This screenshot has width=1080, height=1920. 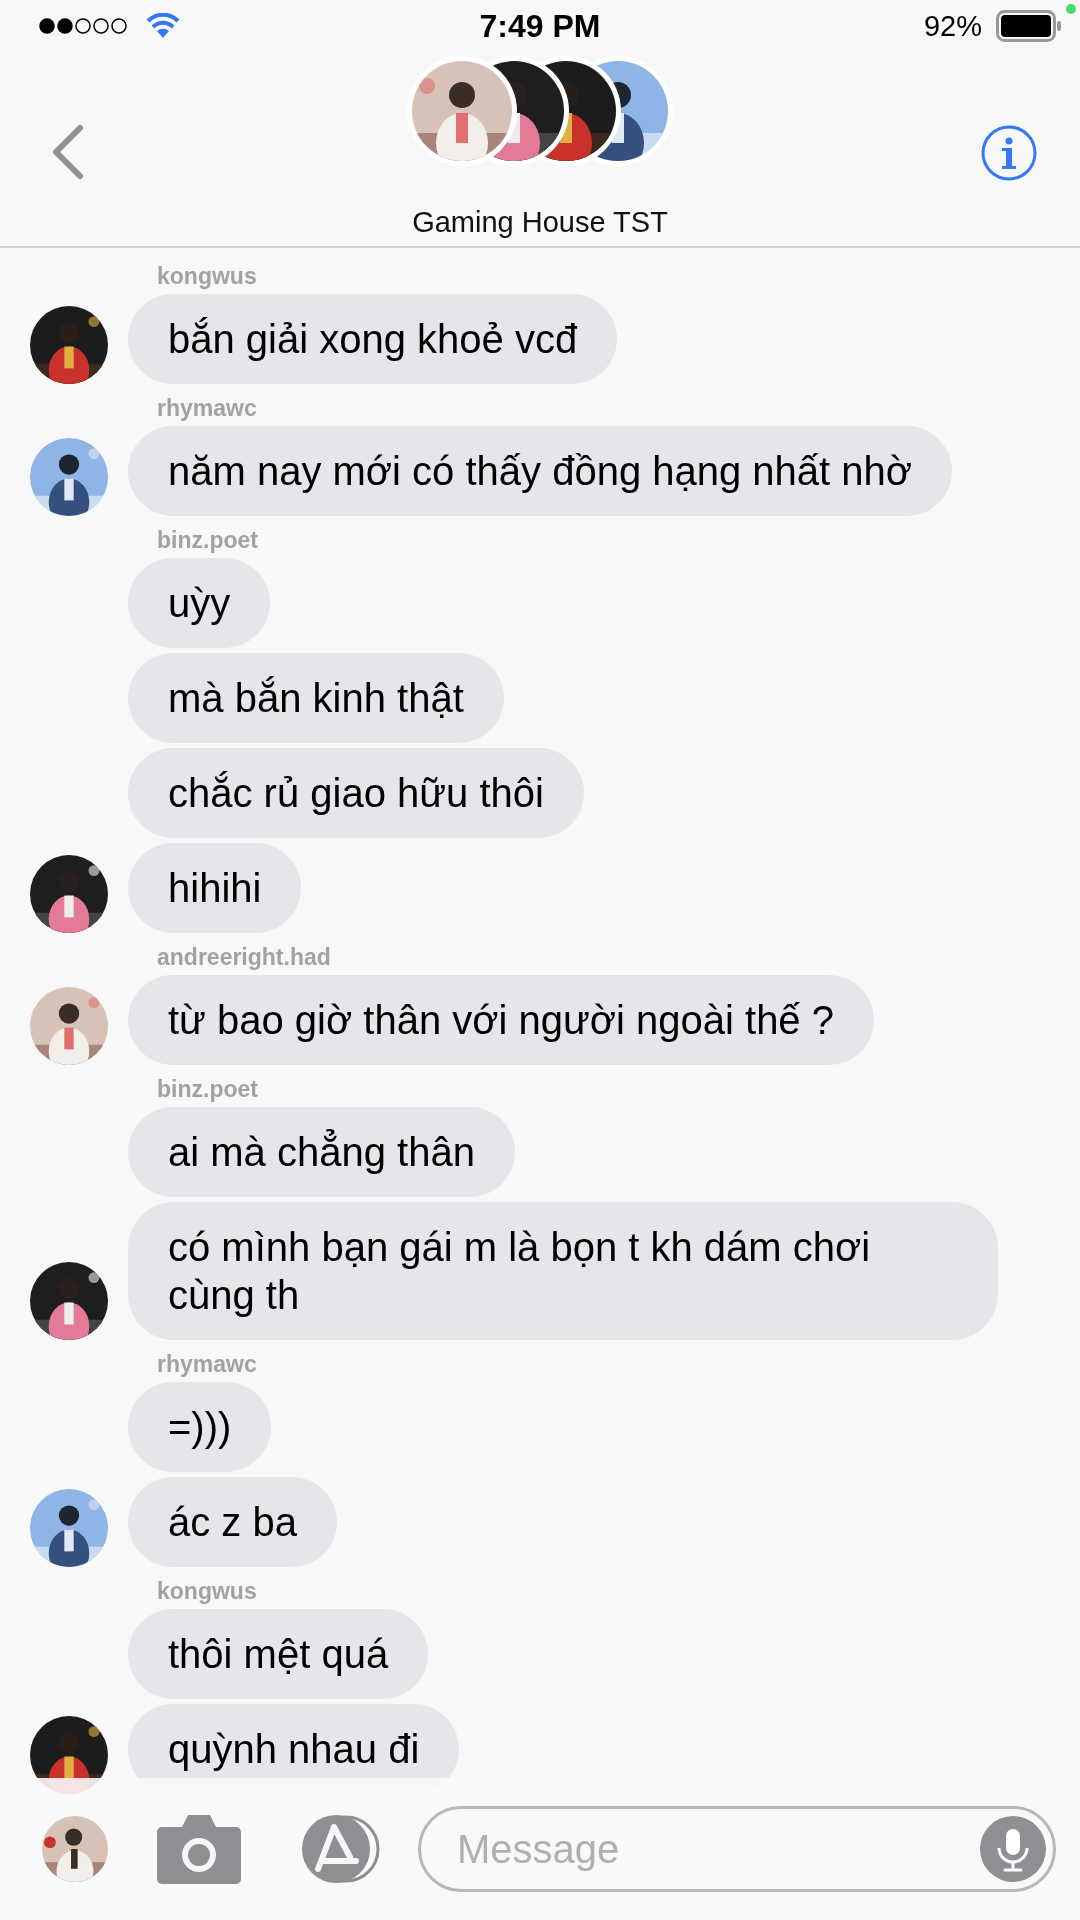 What do you see at coordinates (1009, 153) in the screenshot?
I see `info-icon` at bounding box center [1009, 153].